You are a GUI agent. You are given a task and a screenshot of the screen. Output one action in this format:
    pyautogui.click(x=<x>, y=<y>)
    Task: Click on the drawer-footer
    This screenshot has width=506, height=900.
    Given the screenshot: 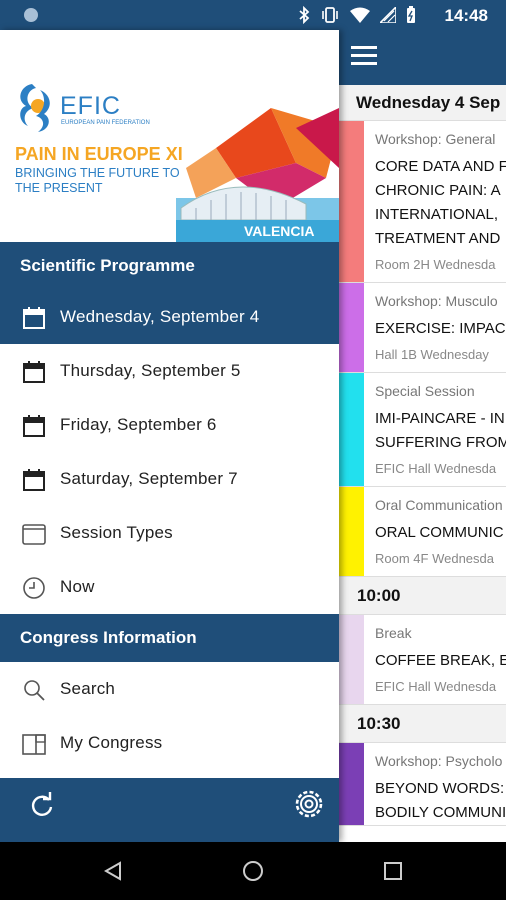 What is the action you would take?
    pyautogui.click(x=169, y=810)
    